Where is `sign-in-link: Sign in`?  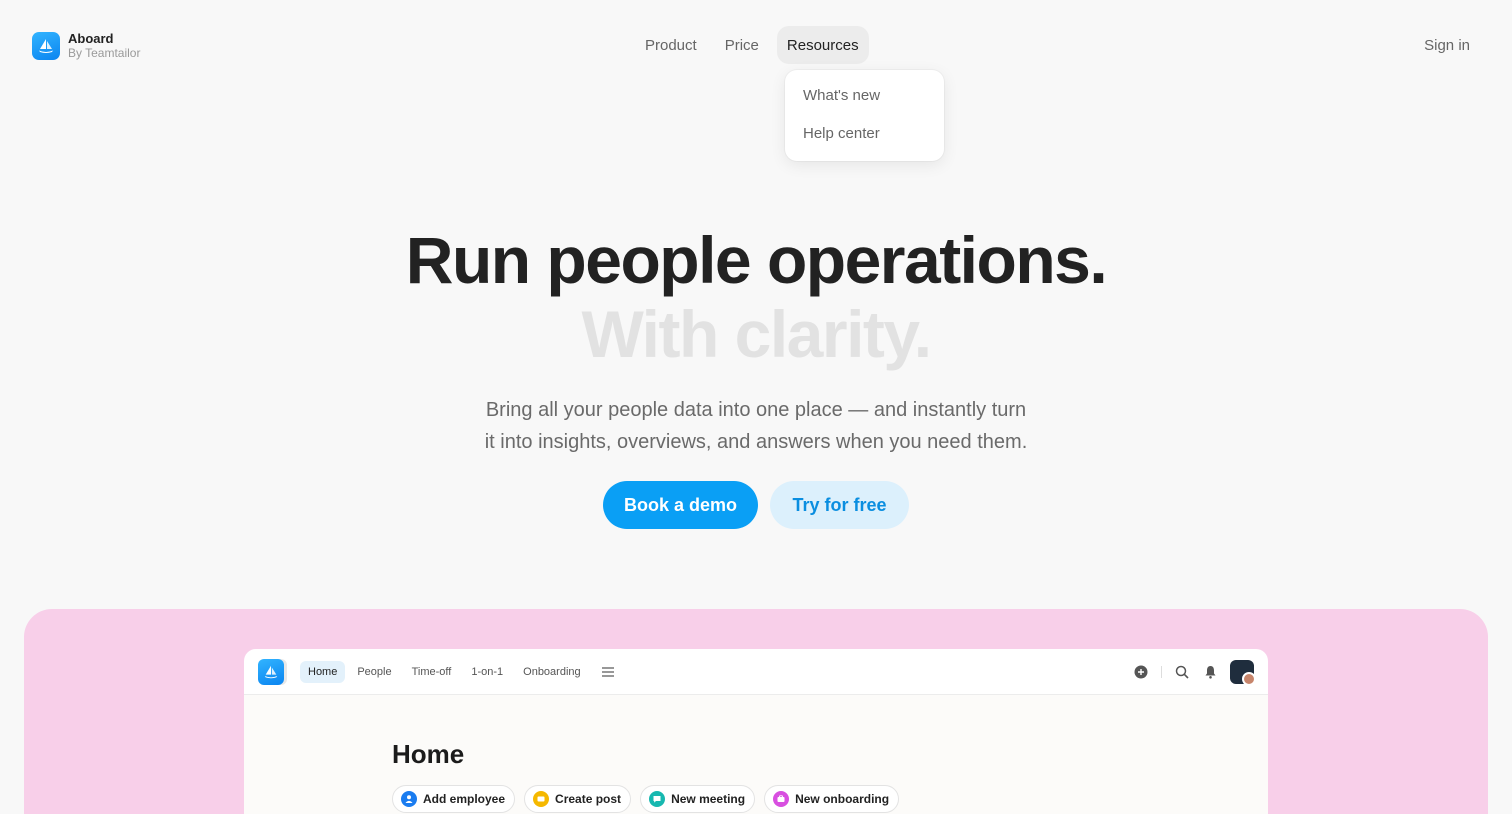
sign-in-link: Sign in is located at coordinates (1447, 45).